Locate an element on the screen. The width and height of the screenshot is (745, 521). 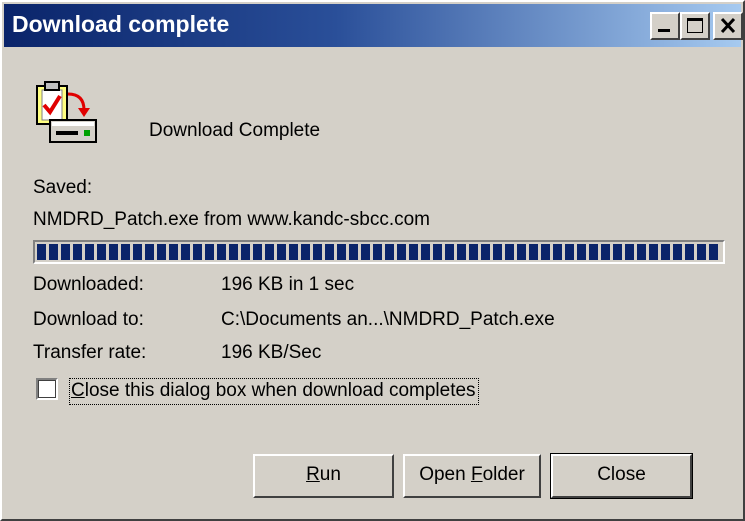
window-title: Download complete is located at coordinates (121, 24).